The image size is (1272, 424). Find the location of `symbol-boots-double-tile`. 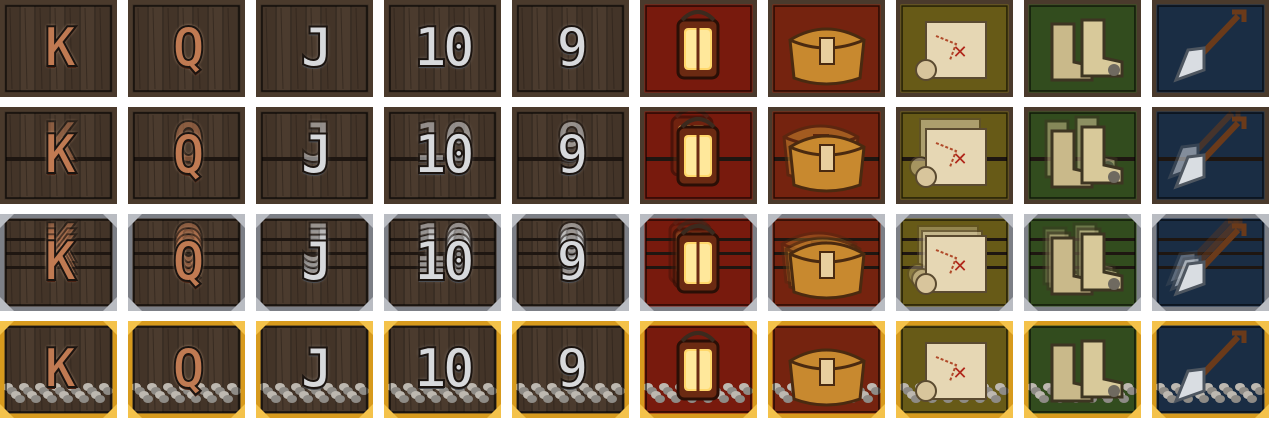

symbol-boots-double-tile is located at coordinates (1082, 155).